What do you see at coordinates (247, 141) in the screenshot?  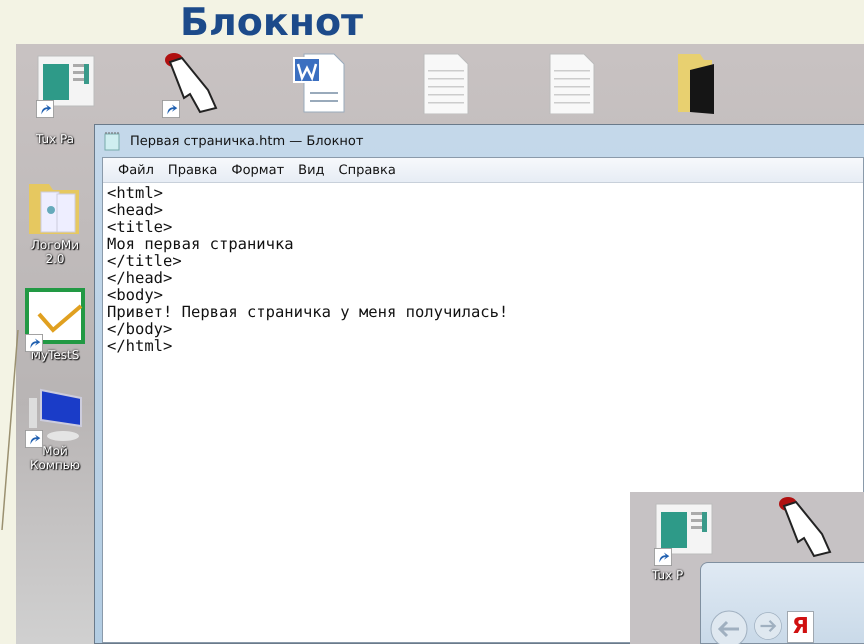 I see `window-title: Первая страничка.htm — Блокнот` at bounding box center [247, 141].